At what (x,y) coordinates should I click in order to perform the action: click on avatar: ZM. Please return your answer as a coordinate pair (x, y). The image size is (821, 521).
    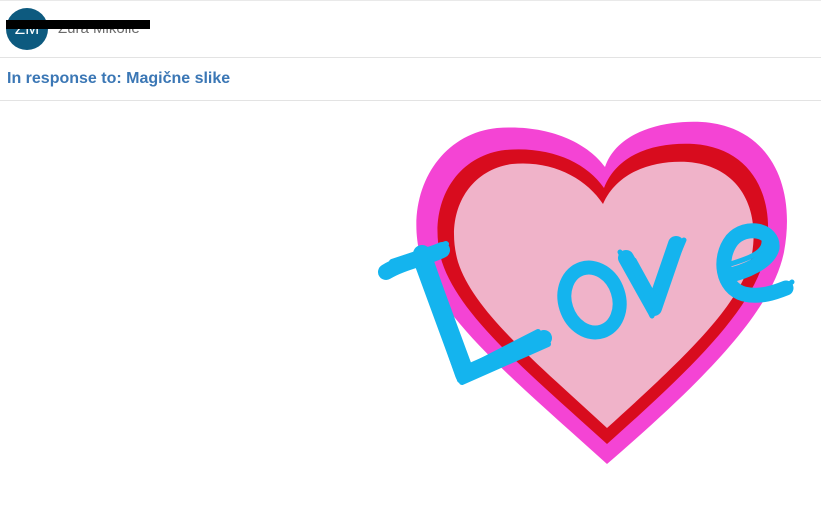
    Looking at the image, I should click on (27, 29).